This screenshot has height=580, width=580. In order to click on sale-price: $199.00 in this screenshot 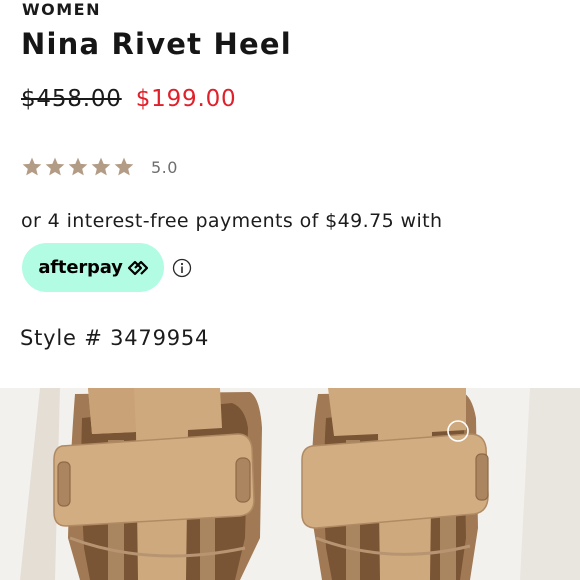, I will do `click(186, 99)`.